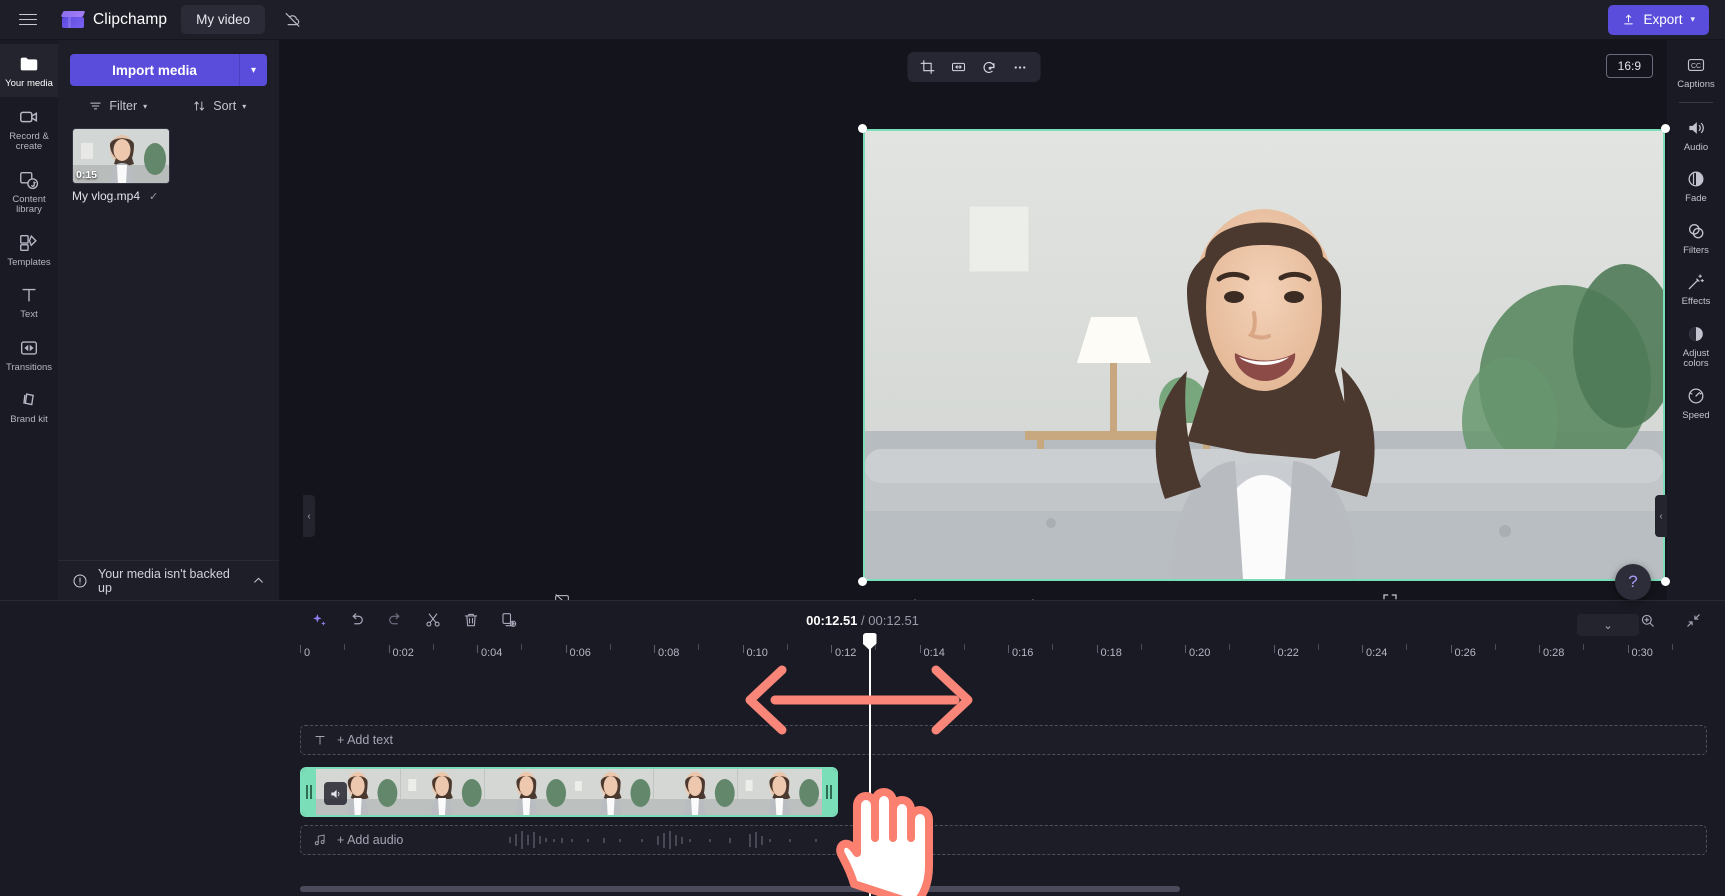 This screenshot has width=1725, height=896. I want to click on import-media-button: Import media, so click(154, 70).